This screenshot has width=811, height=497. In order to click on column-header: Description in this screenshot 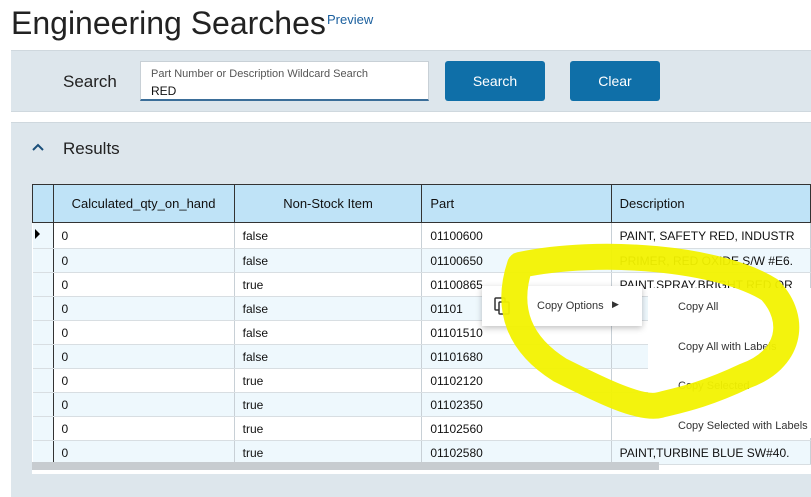, I will do `click(710, 203)`.